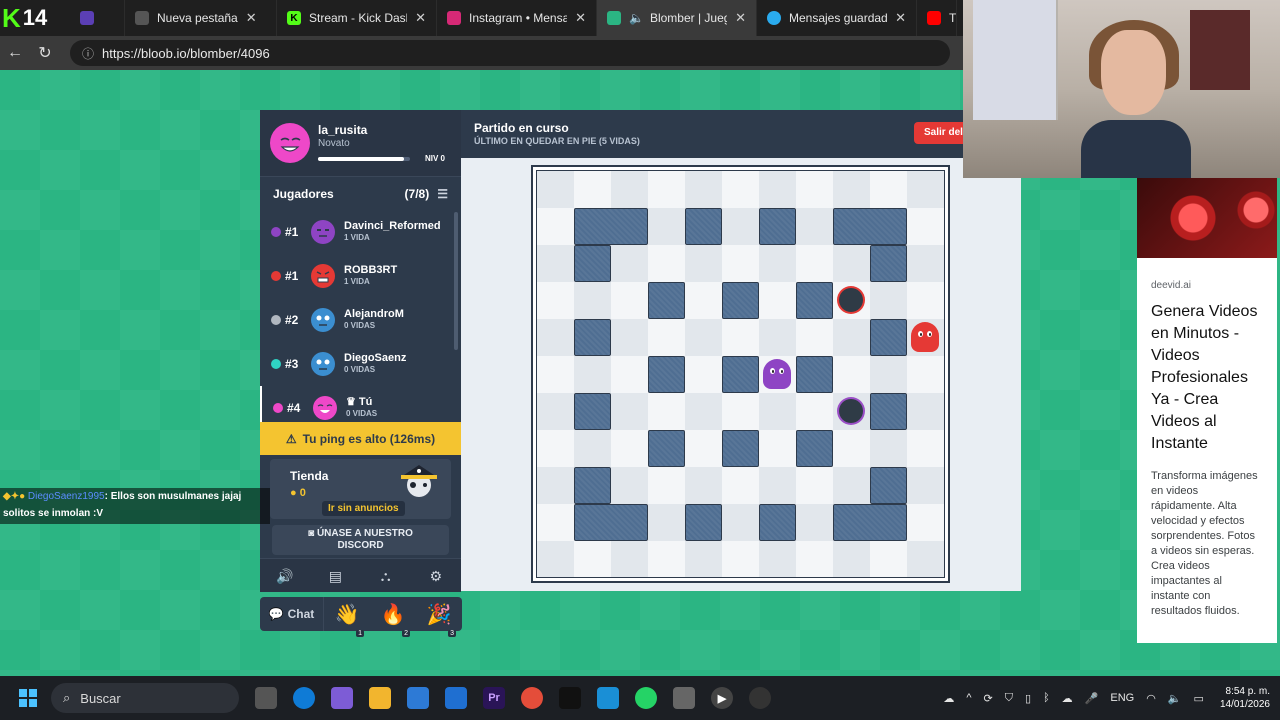 This screenshot has height=720, width=1280. Describe the element at coordinates (380, 698) in the screenshot. I see `file-explorer-icon` at that location.